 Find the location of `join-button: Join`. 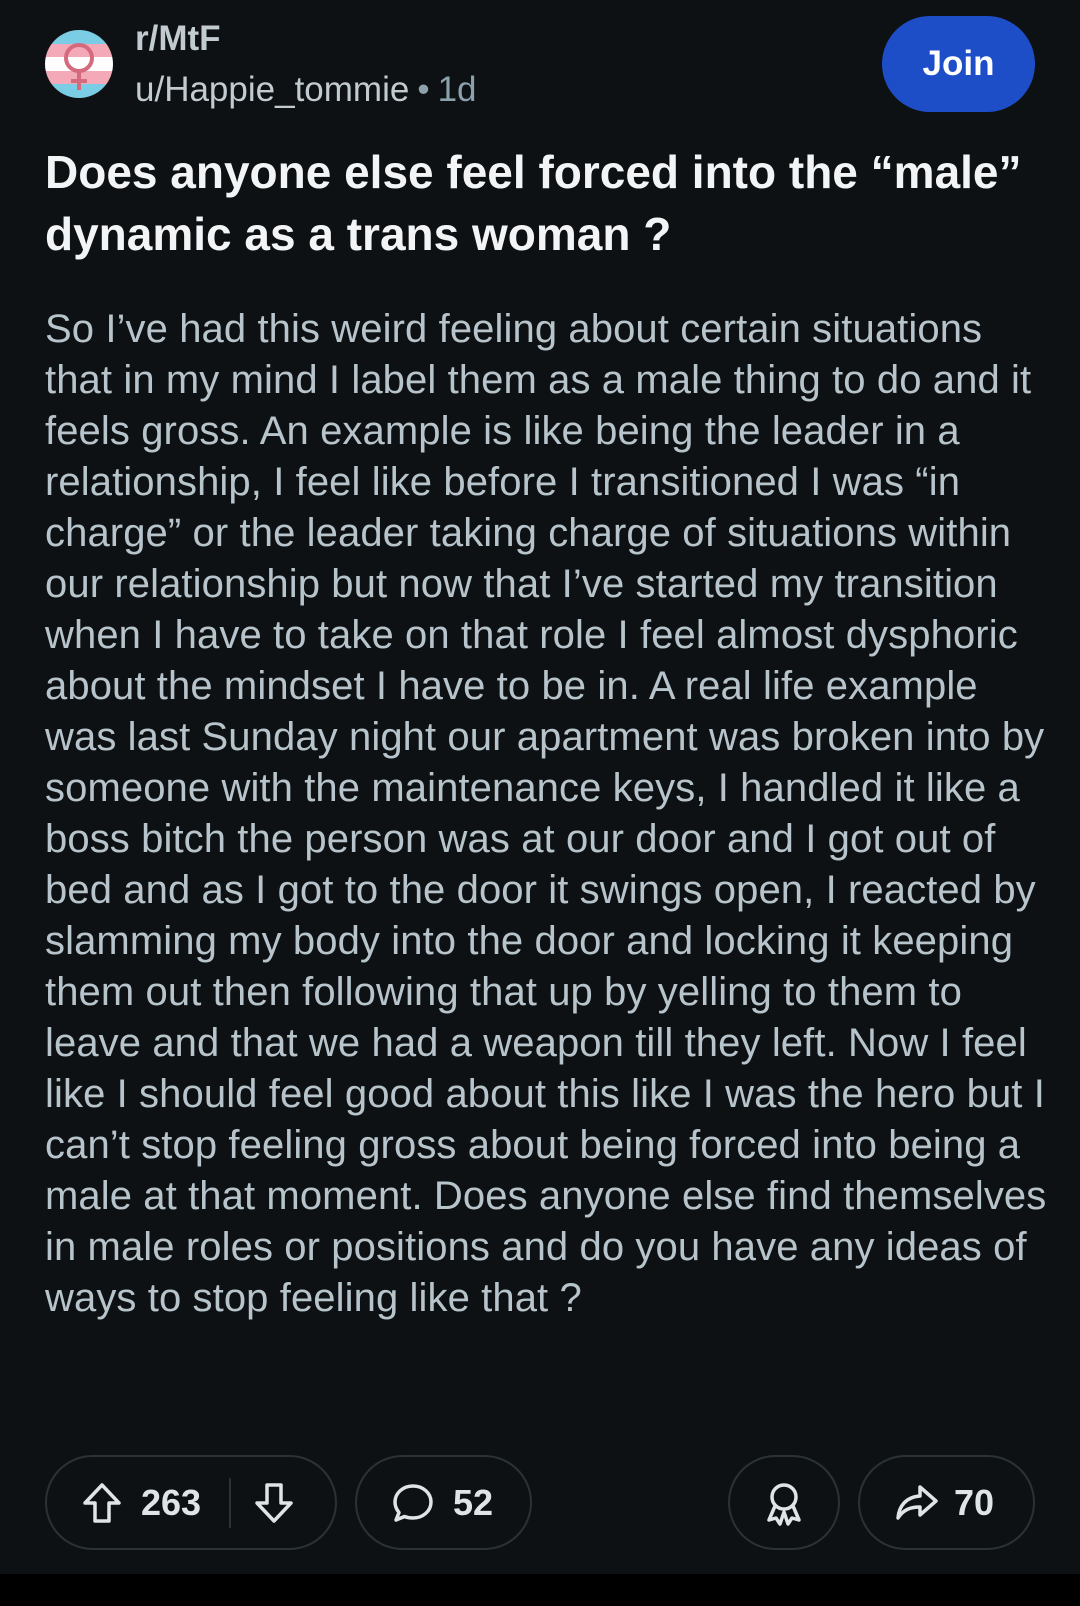

join-button: Join is located at coordinates (958, 64).